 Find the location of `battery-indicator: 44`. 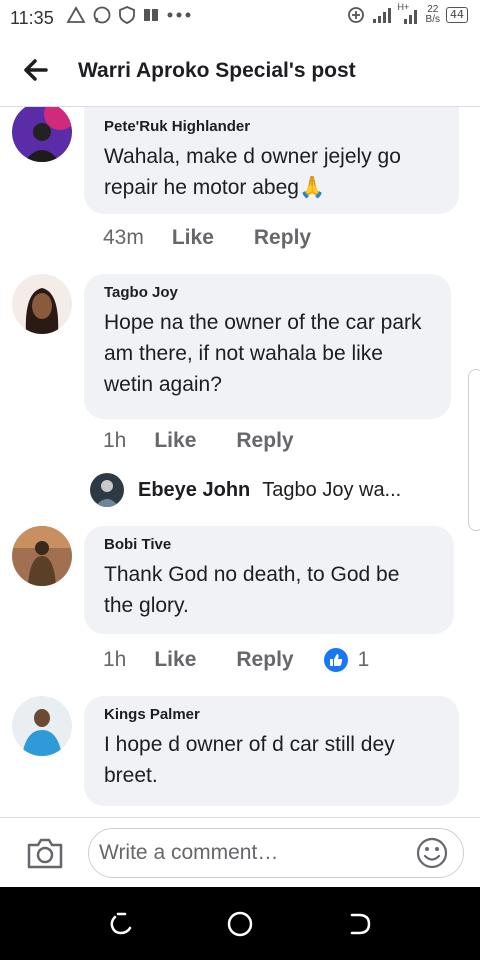

battery-indicator: 44 is located at coordinates (457, 15).